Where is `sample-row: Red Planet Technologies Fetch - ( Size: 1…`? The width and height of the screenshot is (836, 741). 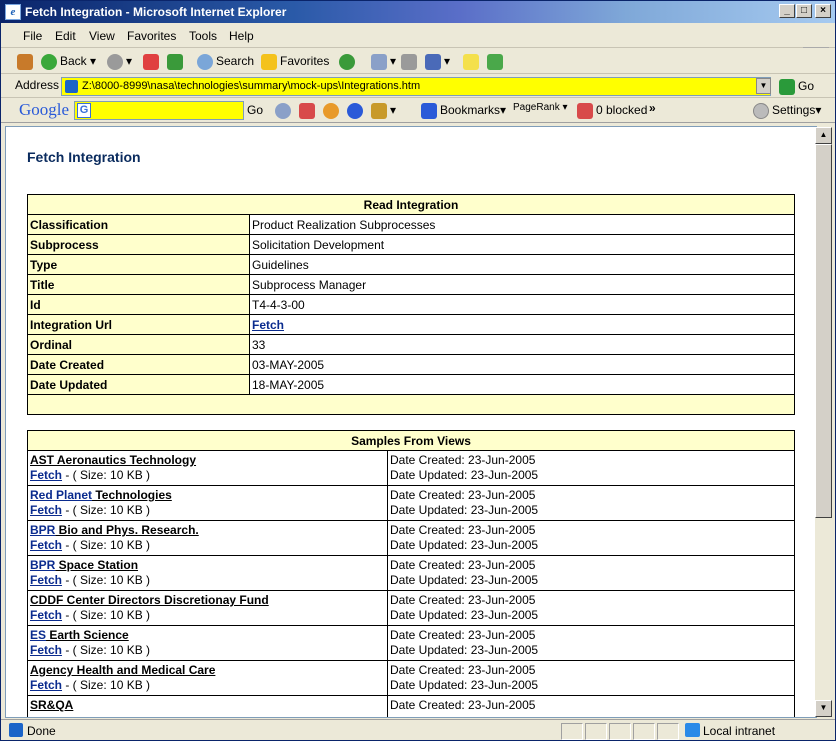 sample-row: Red Planet Technologies Fetch - ( Size: 1… is located at coordinates (411, 503).